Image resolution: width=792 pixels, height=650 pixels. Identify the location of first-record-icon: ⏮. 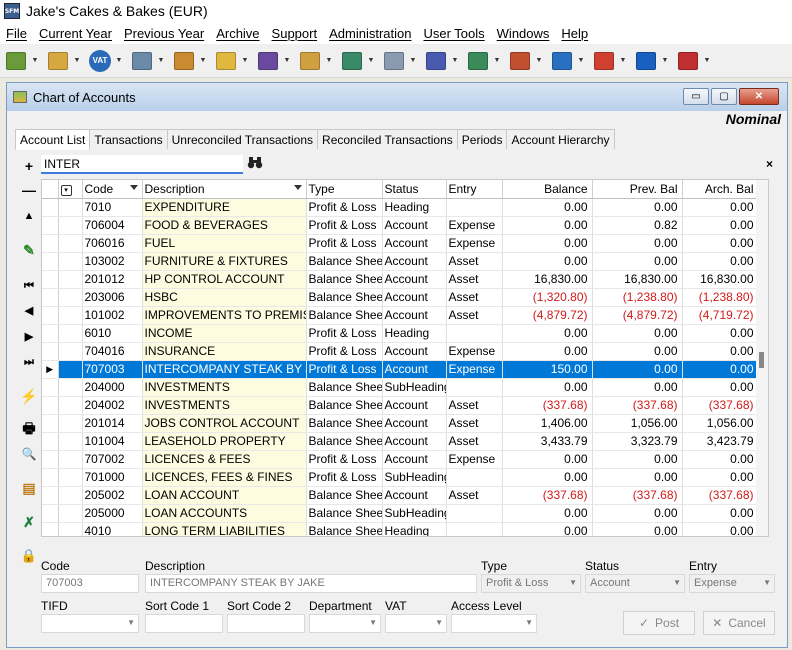
(29, 286).